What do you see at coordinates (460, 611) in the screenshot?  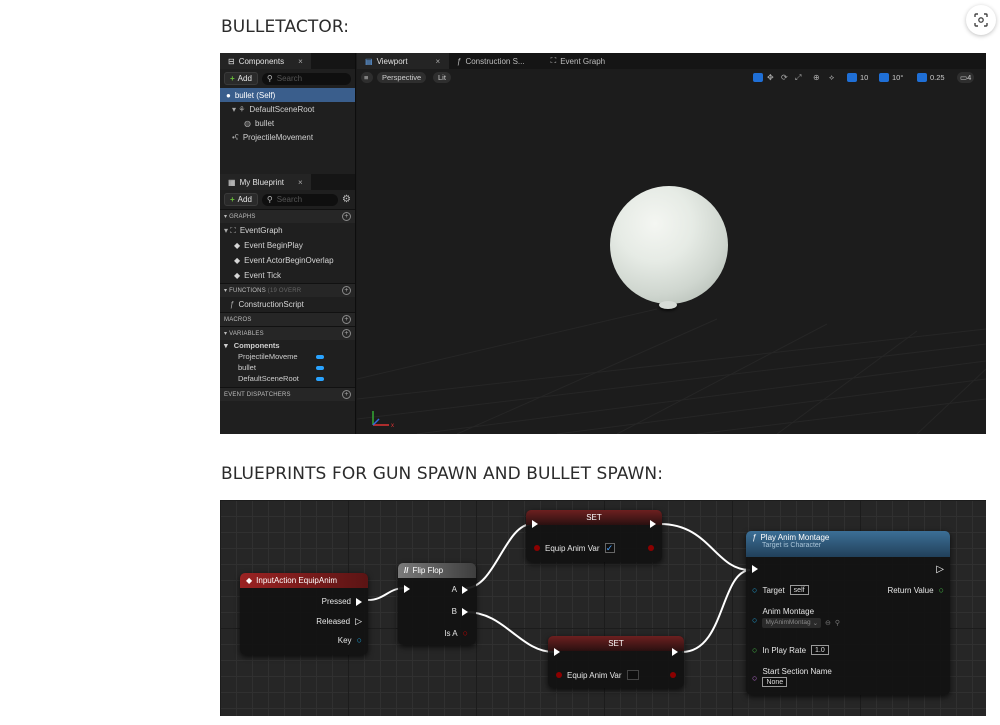 I see `pin-b: B` at bounding box center [460, 611].